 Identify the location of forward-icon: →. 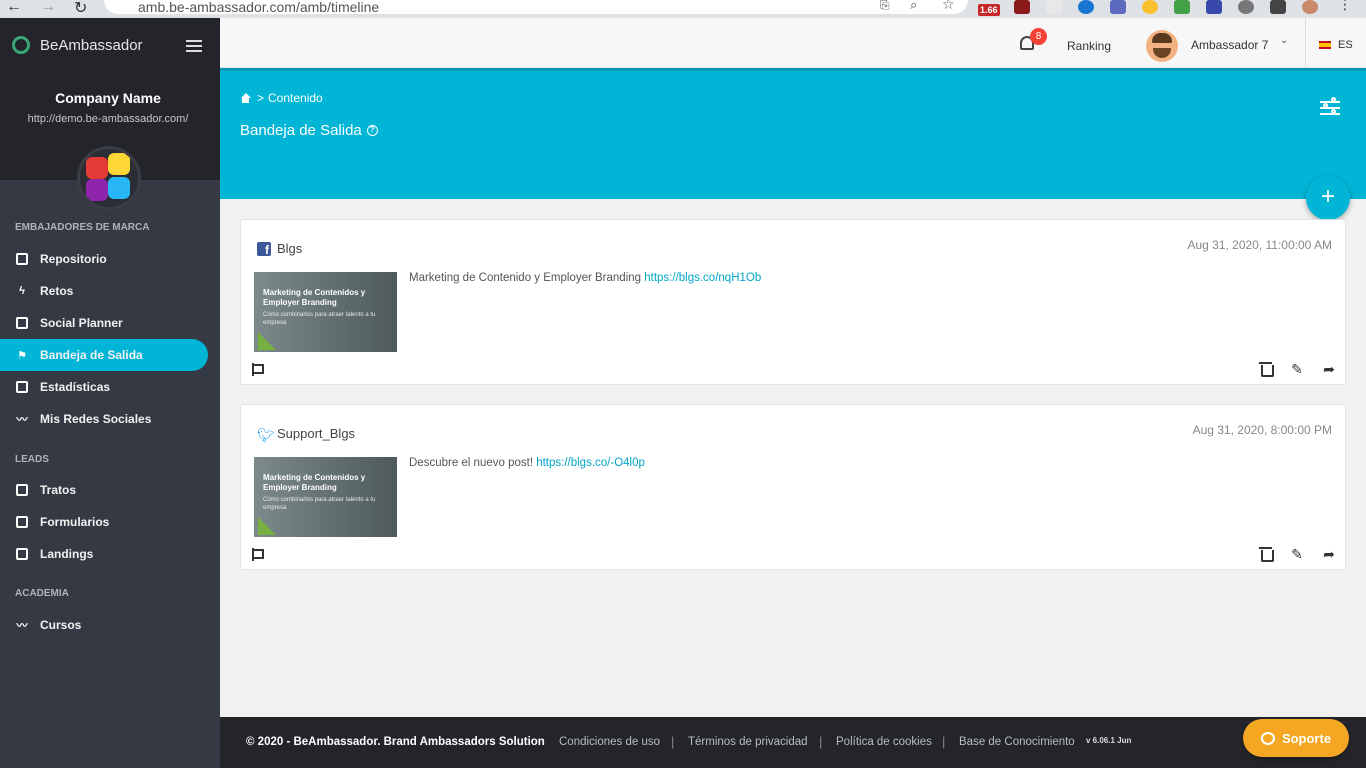
(48, 8).